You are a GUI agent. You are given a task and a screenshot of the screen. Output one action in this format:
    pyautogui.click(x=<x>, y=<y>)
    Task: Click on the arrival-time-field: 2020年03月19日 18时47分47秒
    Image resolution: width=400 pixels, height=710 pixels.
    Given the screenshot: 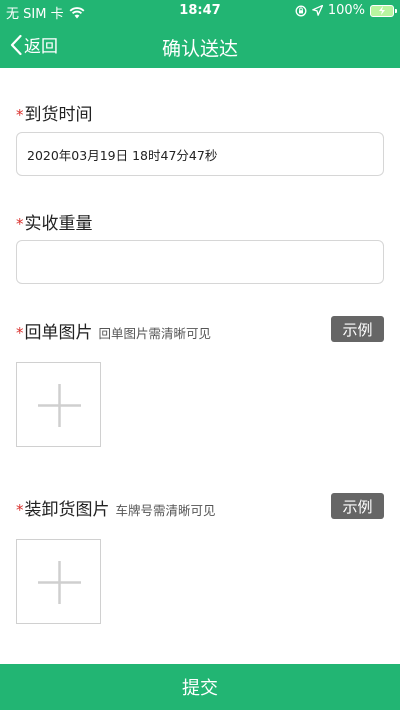 What is the action you would take?
    pyautogui.click(x=200, y=154)
    